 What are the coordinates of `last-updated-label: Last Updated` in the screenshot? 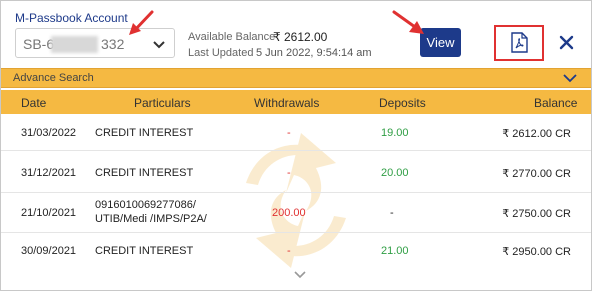 It's located at (221, 53).